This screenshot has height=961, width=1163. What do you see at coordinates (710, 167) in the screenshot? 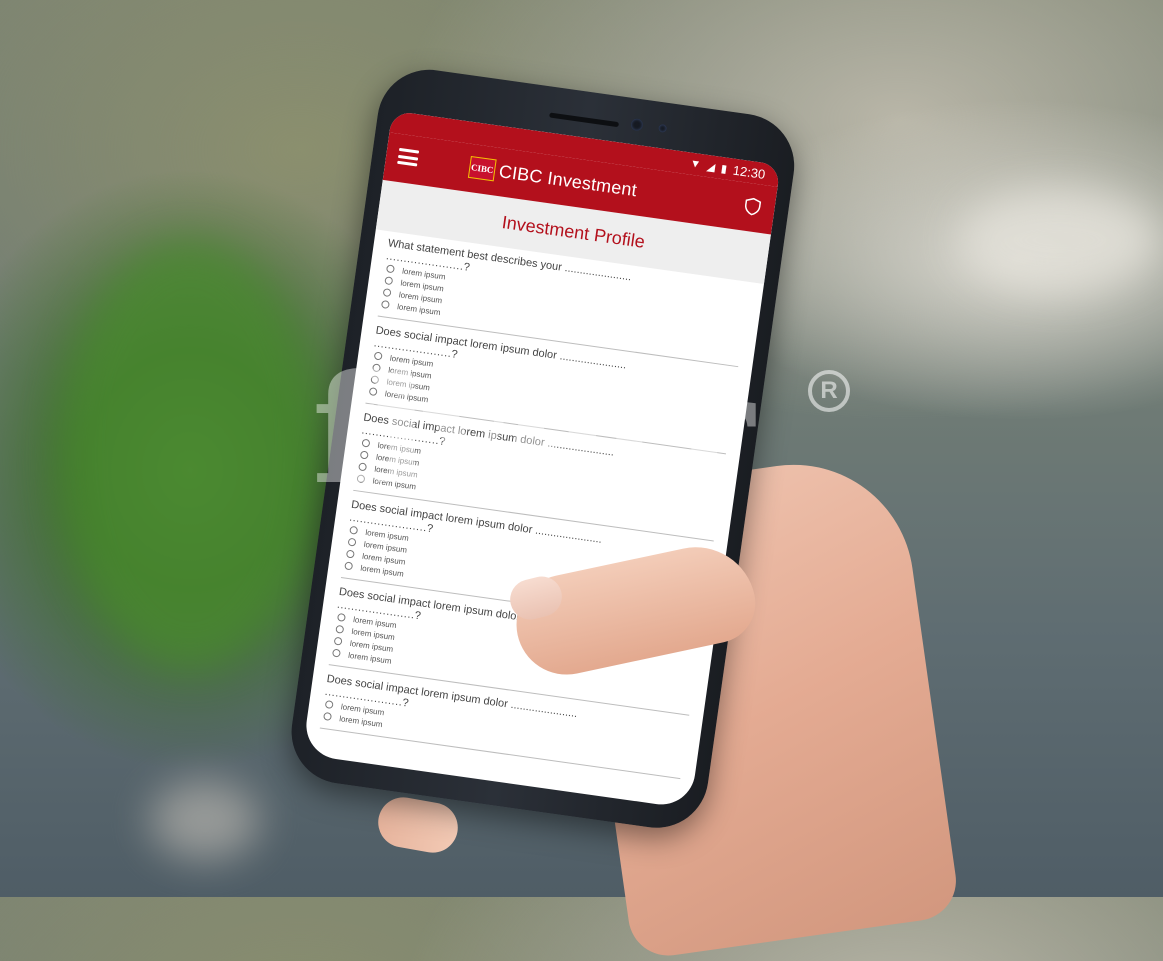
I see `signal-icon: ◢` at bounding box center [710, 167].